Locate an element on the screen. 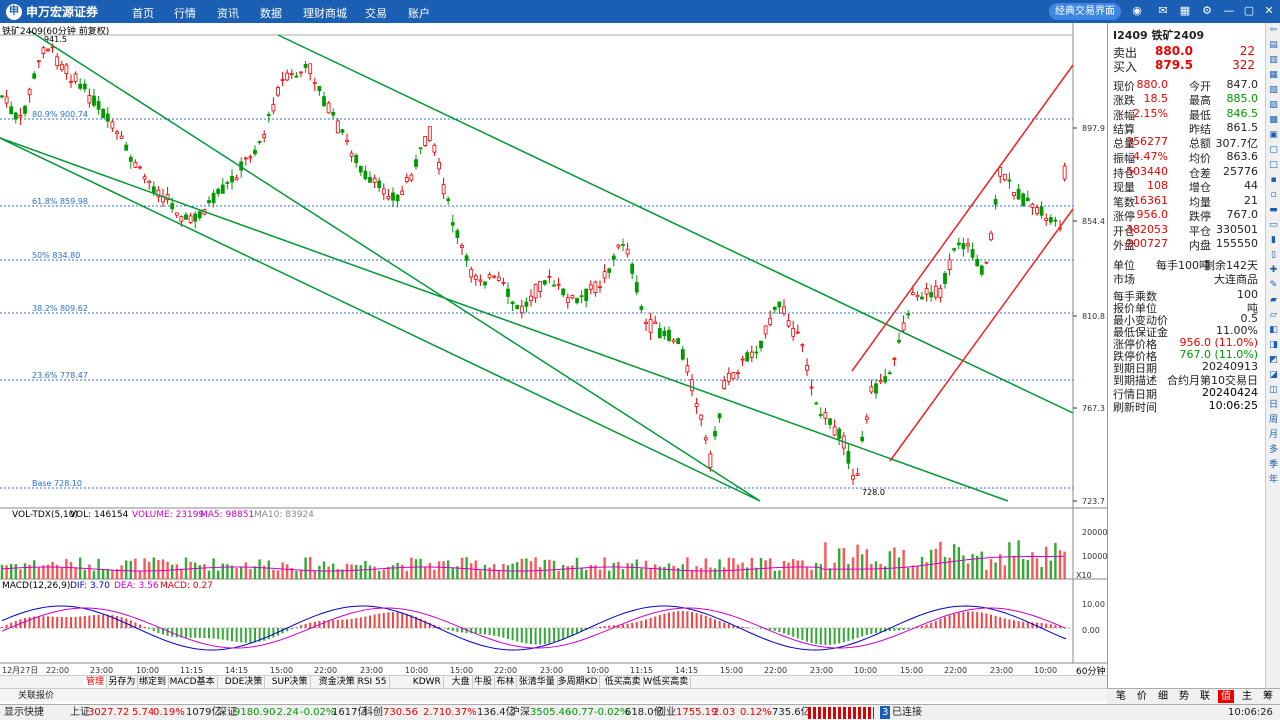  nav-data: 数据 is located at coordinates (271, 13).